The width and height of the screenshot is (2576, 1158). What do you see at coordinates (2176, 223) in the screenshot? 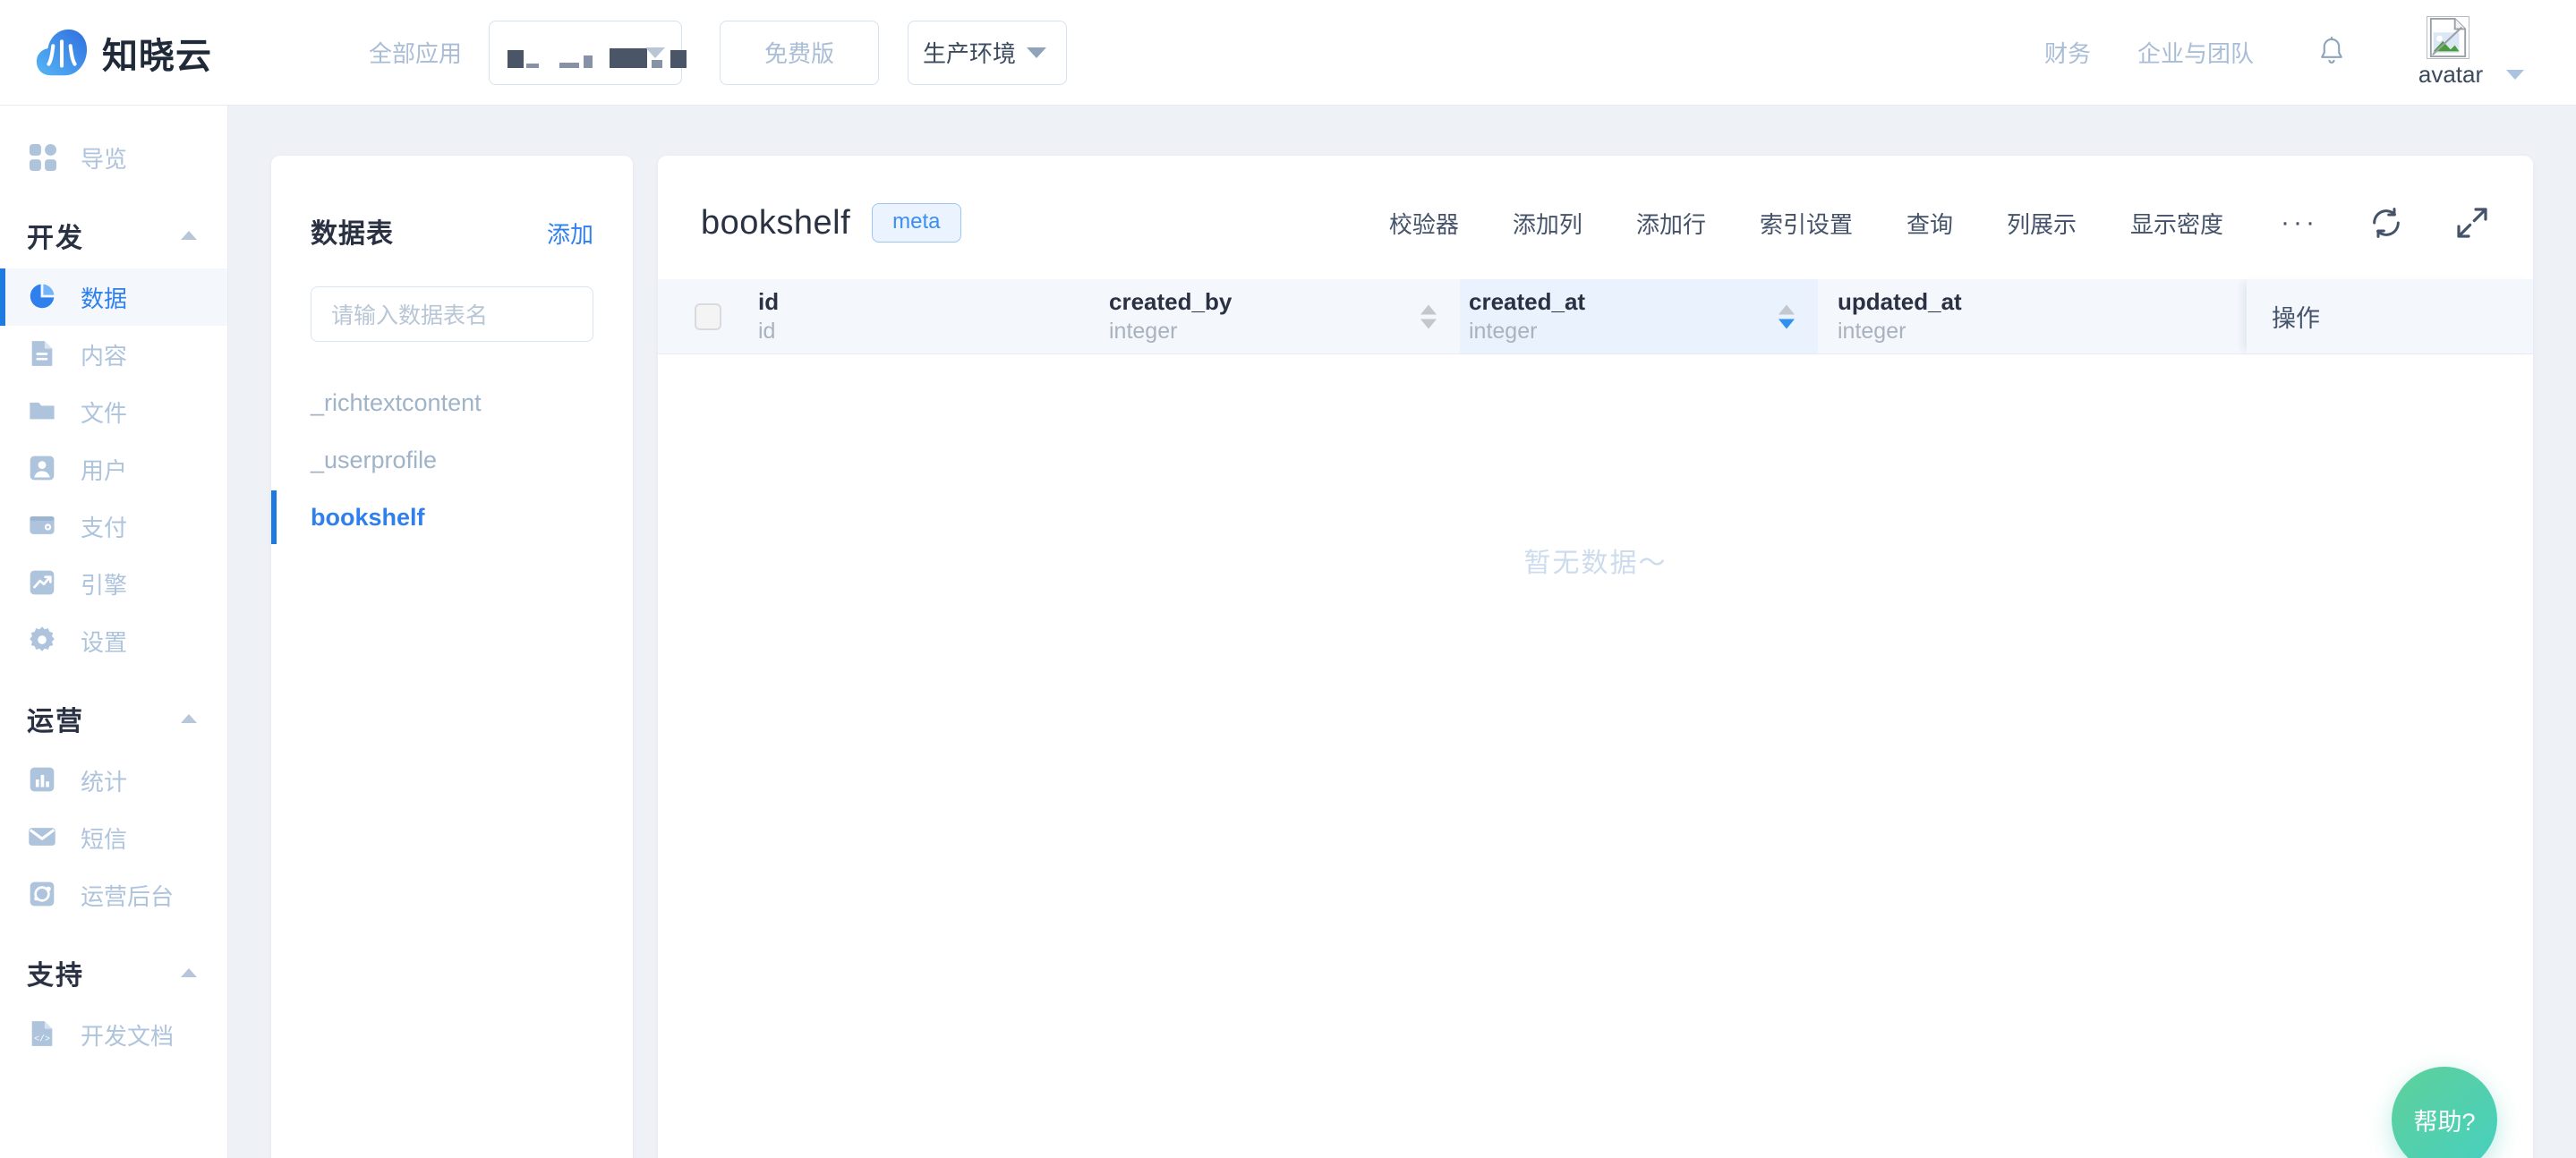
I see `display-density-button: 显示密度` at bounding box center [2176, 223].